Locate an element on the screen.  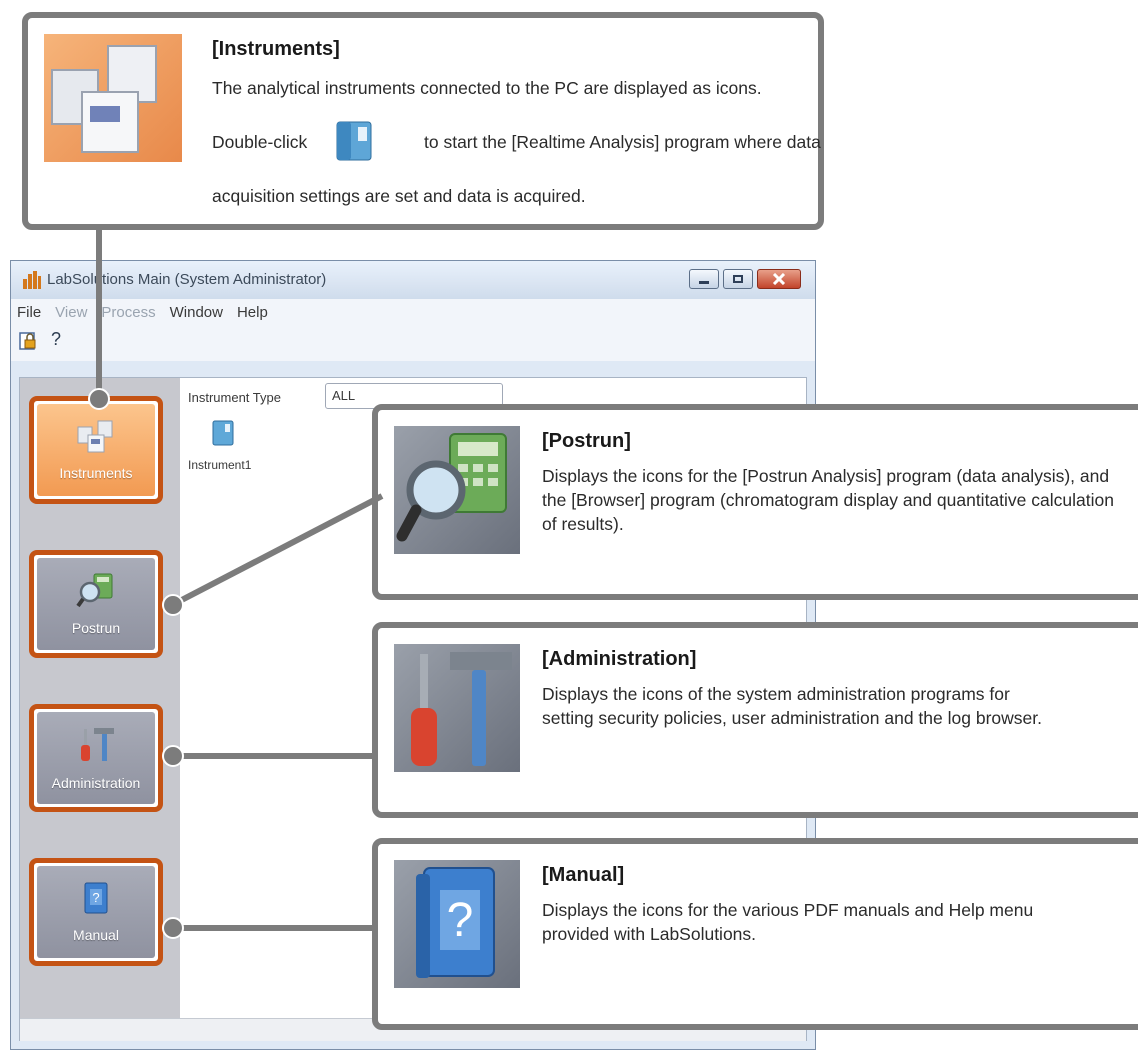
connector-dot-manual is located at coordinates (173, 928).